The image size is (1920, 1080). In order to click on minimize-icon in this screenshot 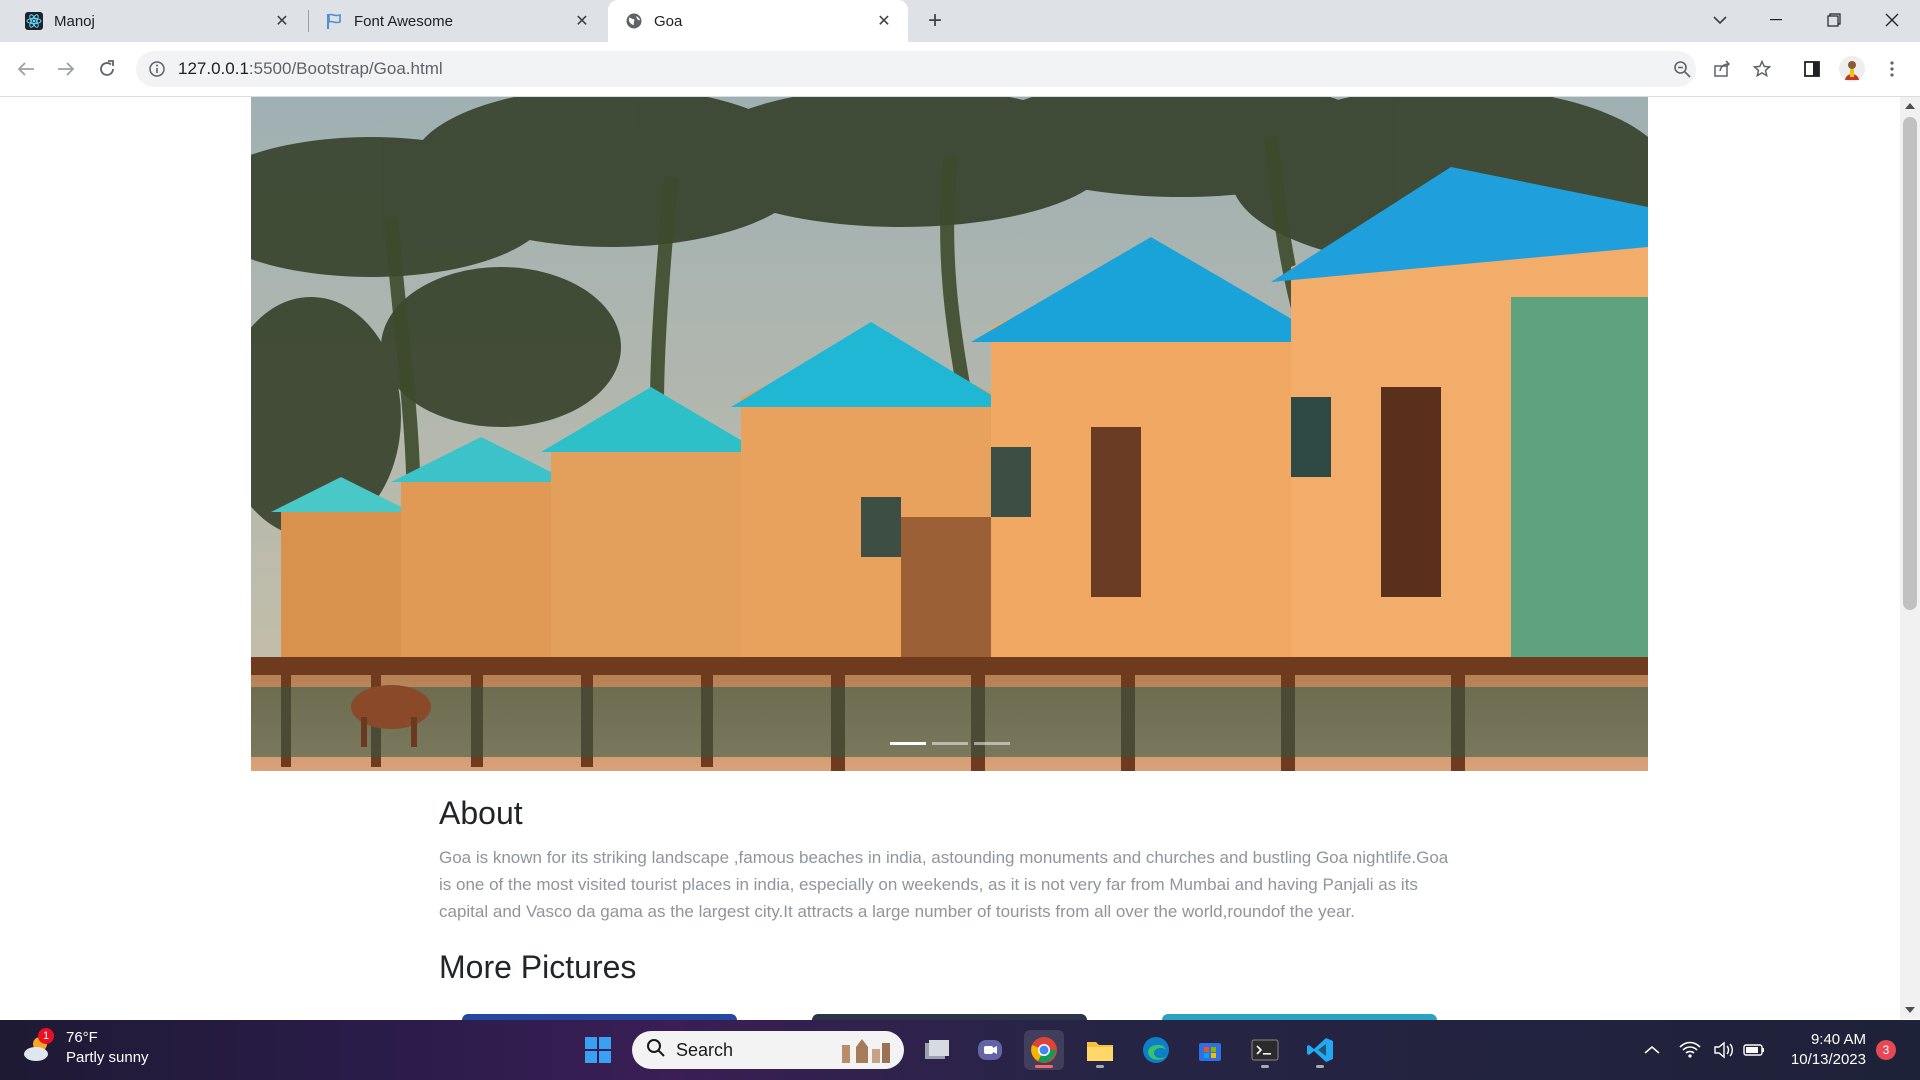, I will do `click(1776, 20)`.